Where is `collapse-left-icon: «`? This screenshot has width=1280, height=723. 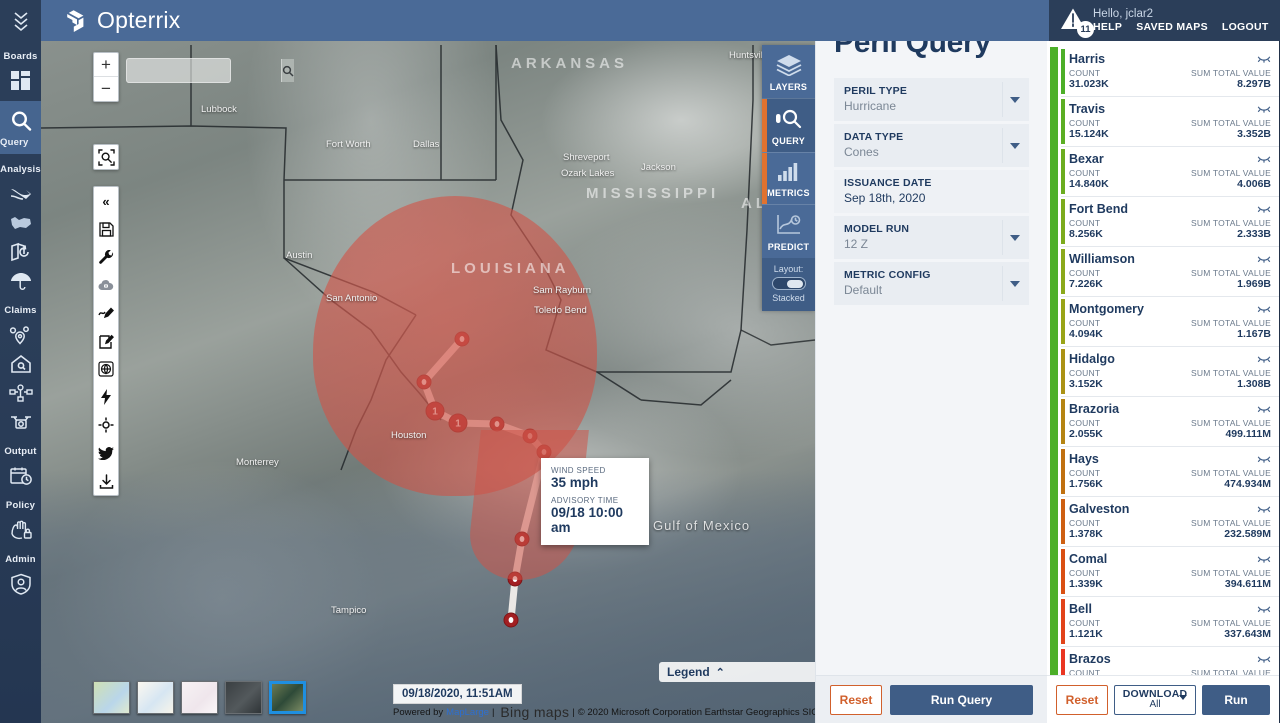 collapse-left-icon: « is located at coordinates (106, 201).